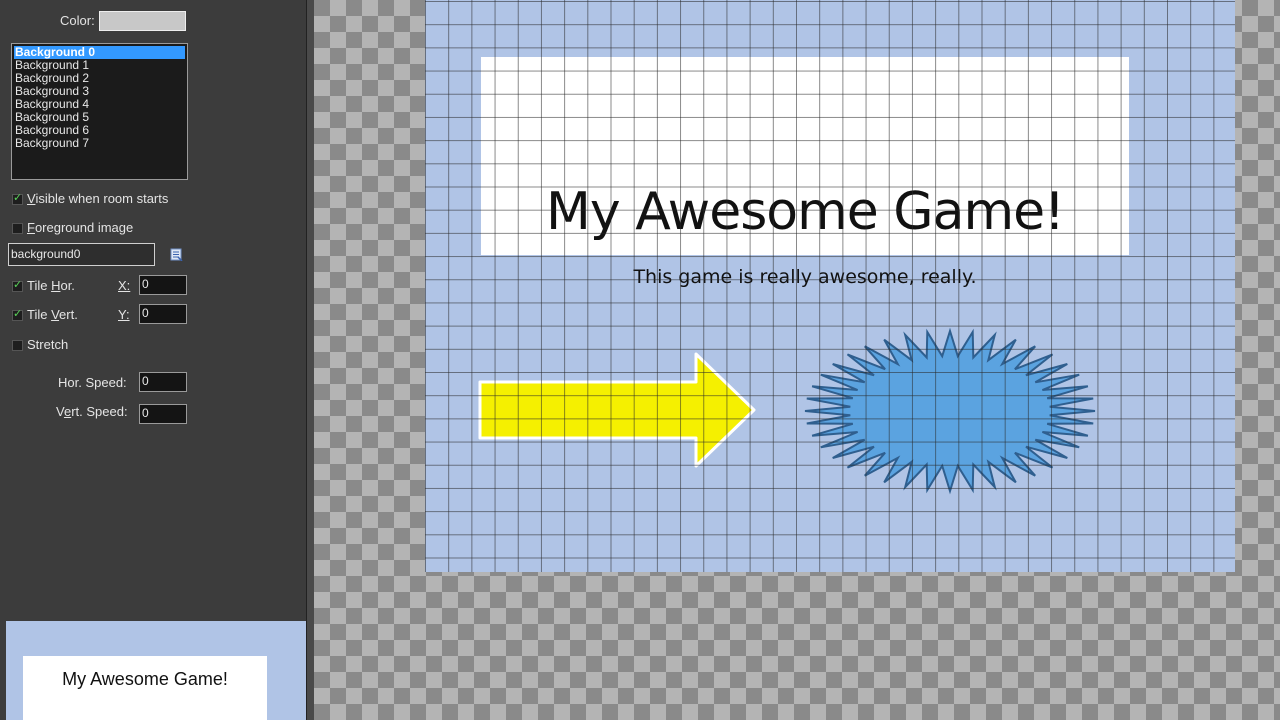 Image resolution: width=1280 pixels, height=720 pixels. I want to click on starburst-polygon, so click(950, 411).